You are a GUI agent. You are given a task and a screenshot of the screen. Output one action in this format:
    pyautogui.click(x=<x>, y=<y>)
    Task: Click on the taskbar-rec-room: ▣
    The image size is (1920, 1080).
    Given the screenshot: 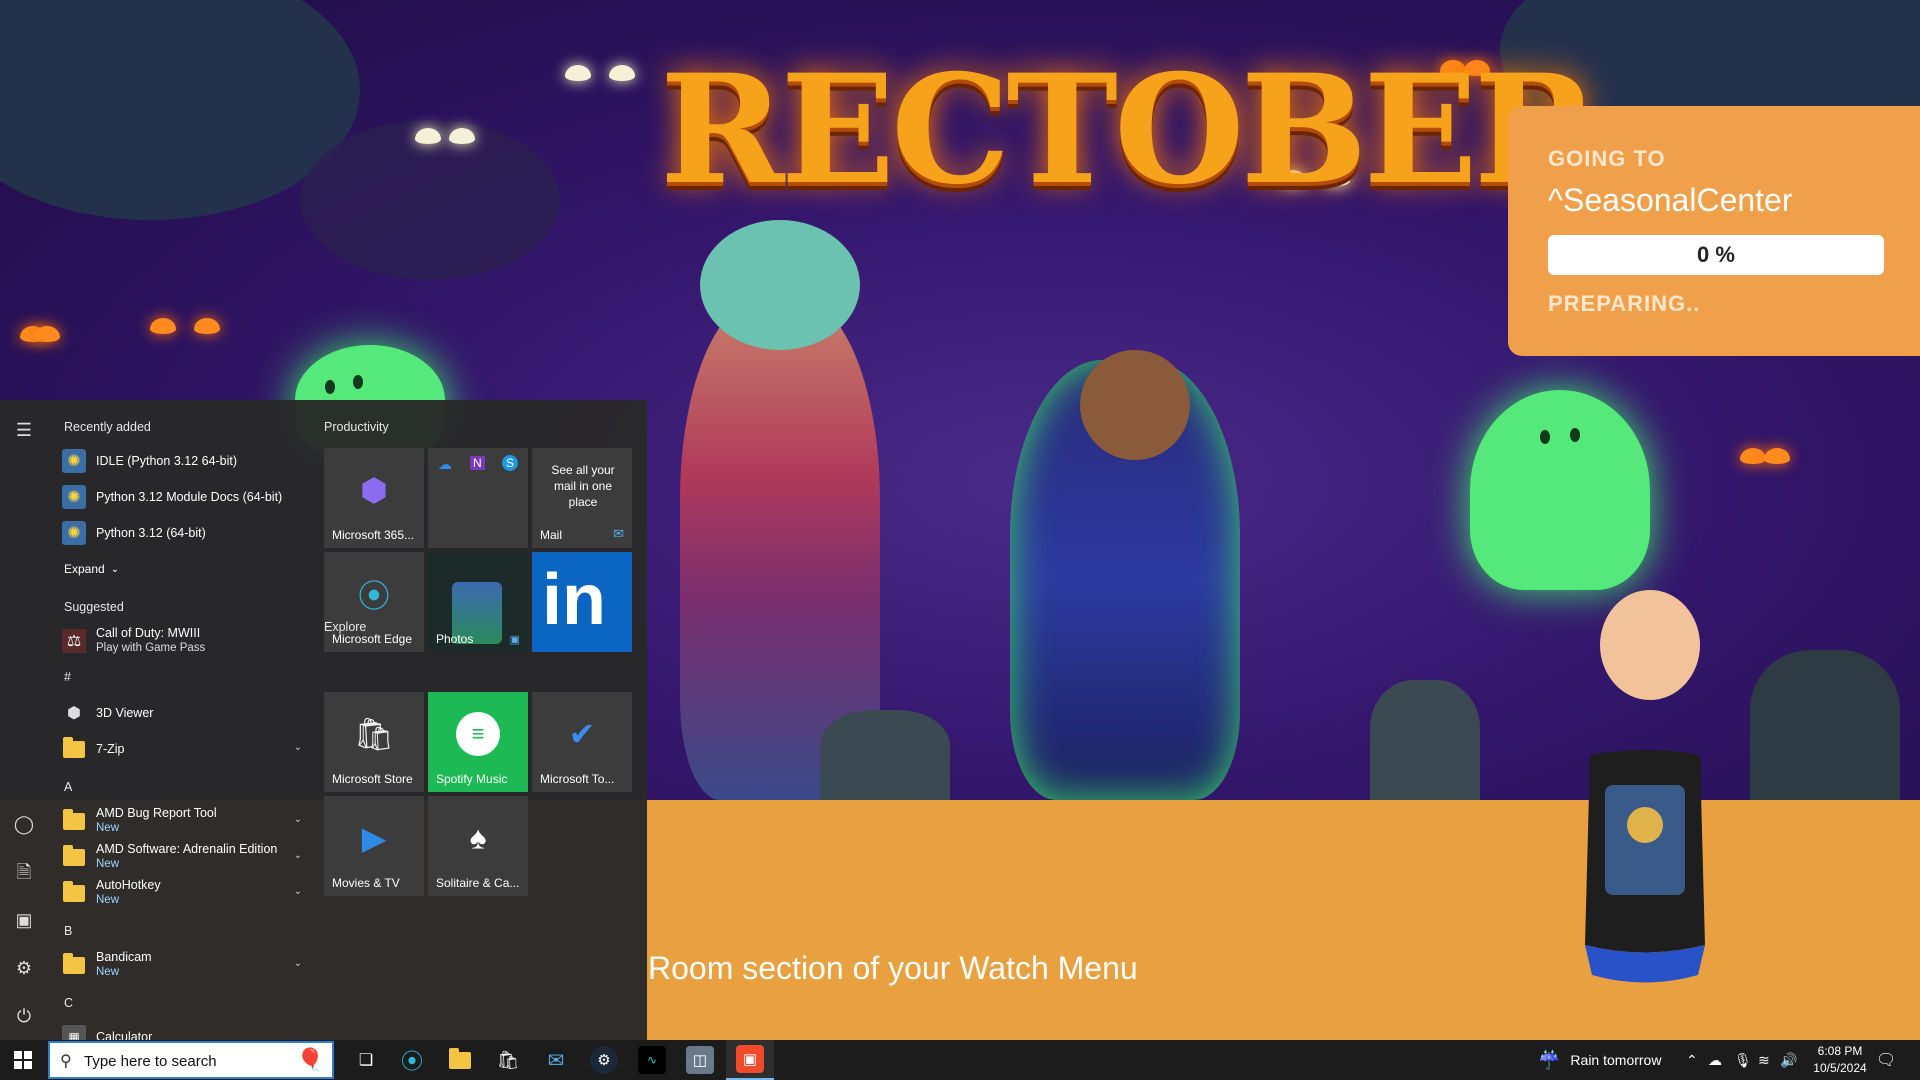 What is the action you would take?
    pyautogui.click(x=750, y=1060)
    